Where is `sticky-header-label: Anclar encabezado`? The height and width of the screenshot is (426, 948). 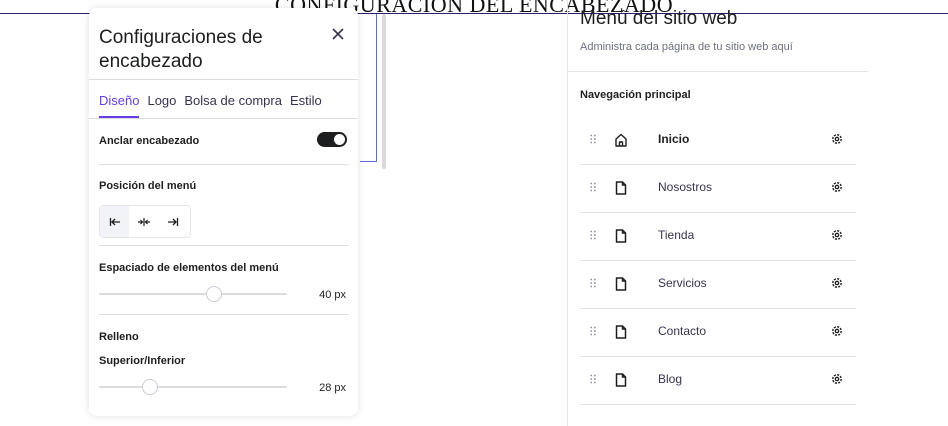 sticky-header-label: Anclar encabezado is located at coordinates (149, 141).